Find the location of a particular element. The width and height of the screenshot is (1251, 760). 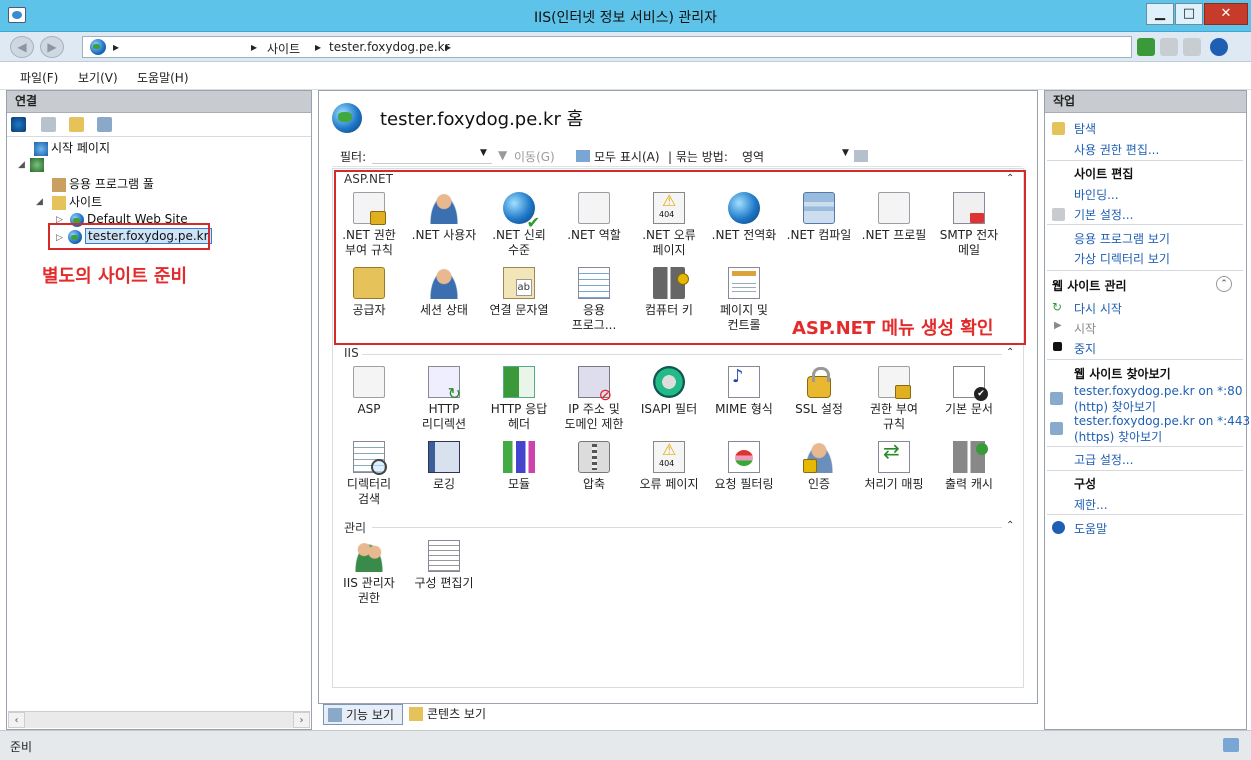

group-by-select: 영역 is located at coordinates (753, 156).